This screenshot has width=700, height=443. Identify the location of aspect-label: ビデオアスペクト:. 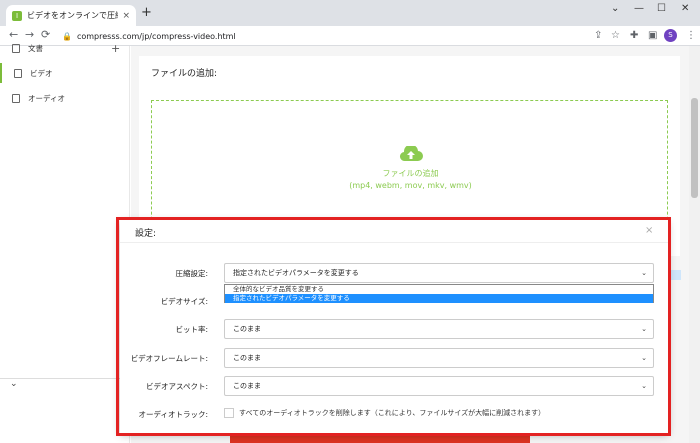
(176, 386).